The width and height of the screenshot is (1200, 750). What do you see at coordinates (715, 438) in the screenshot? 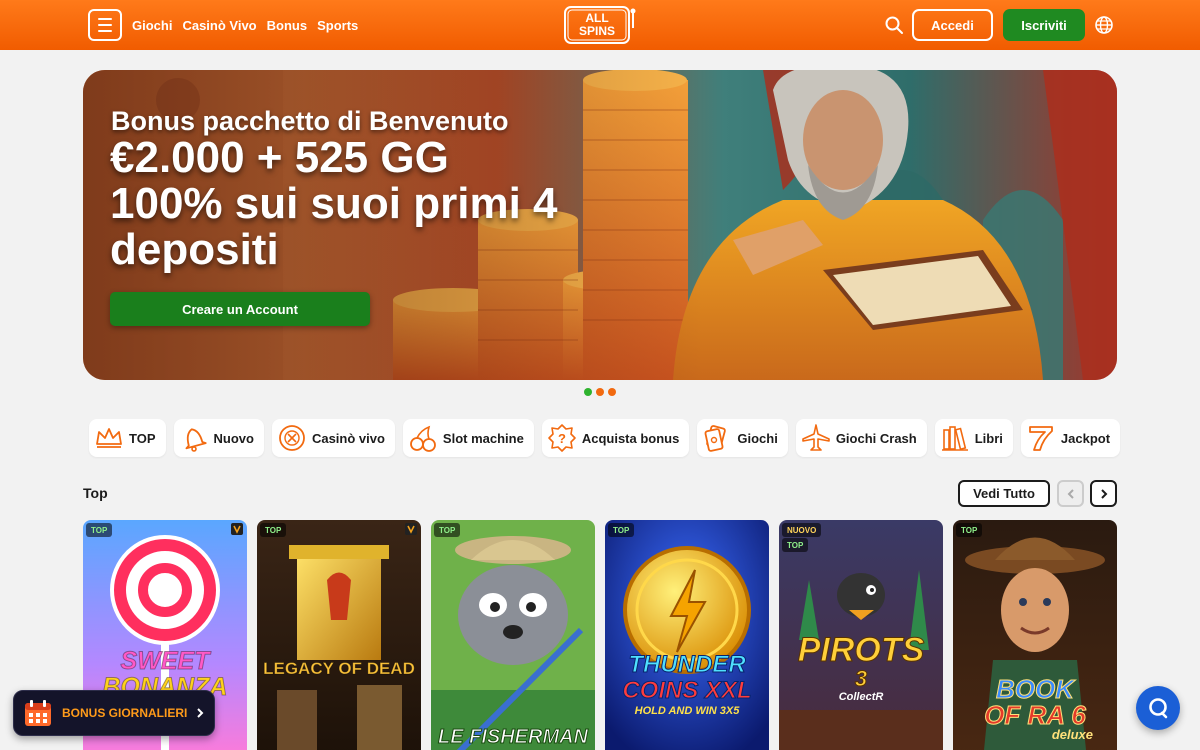
I see `cards-icon` at bounding box center [715, 438].